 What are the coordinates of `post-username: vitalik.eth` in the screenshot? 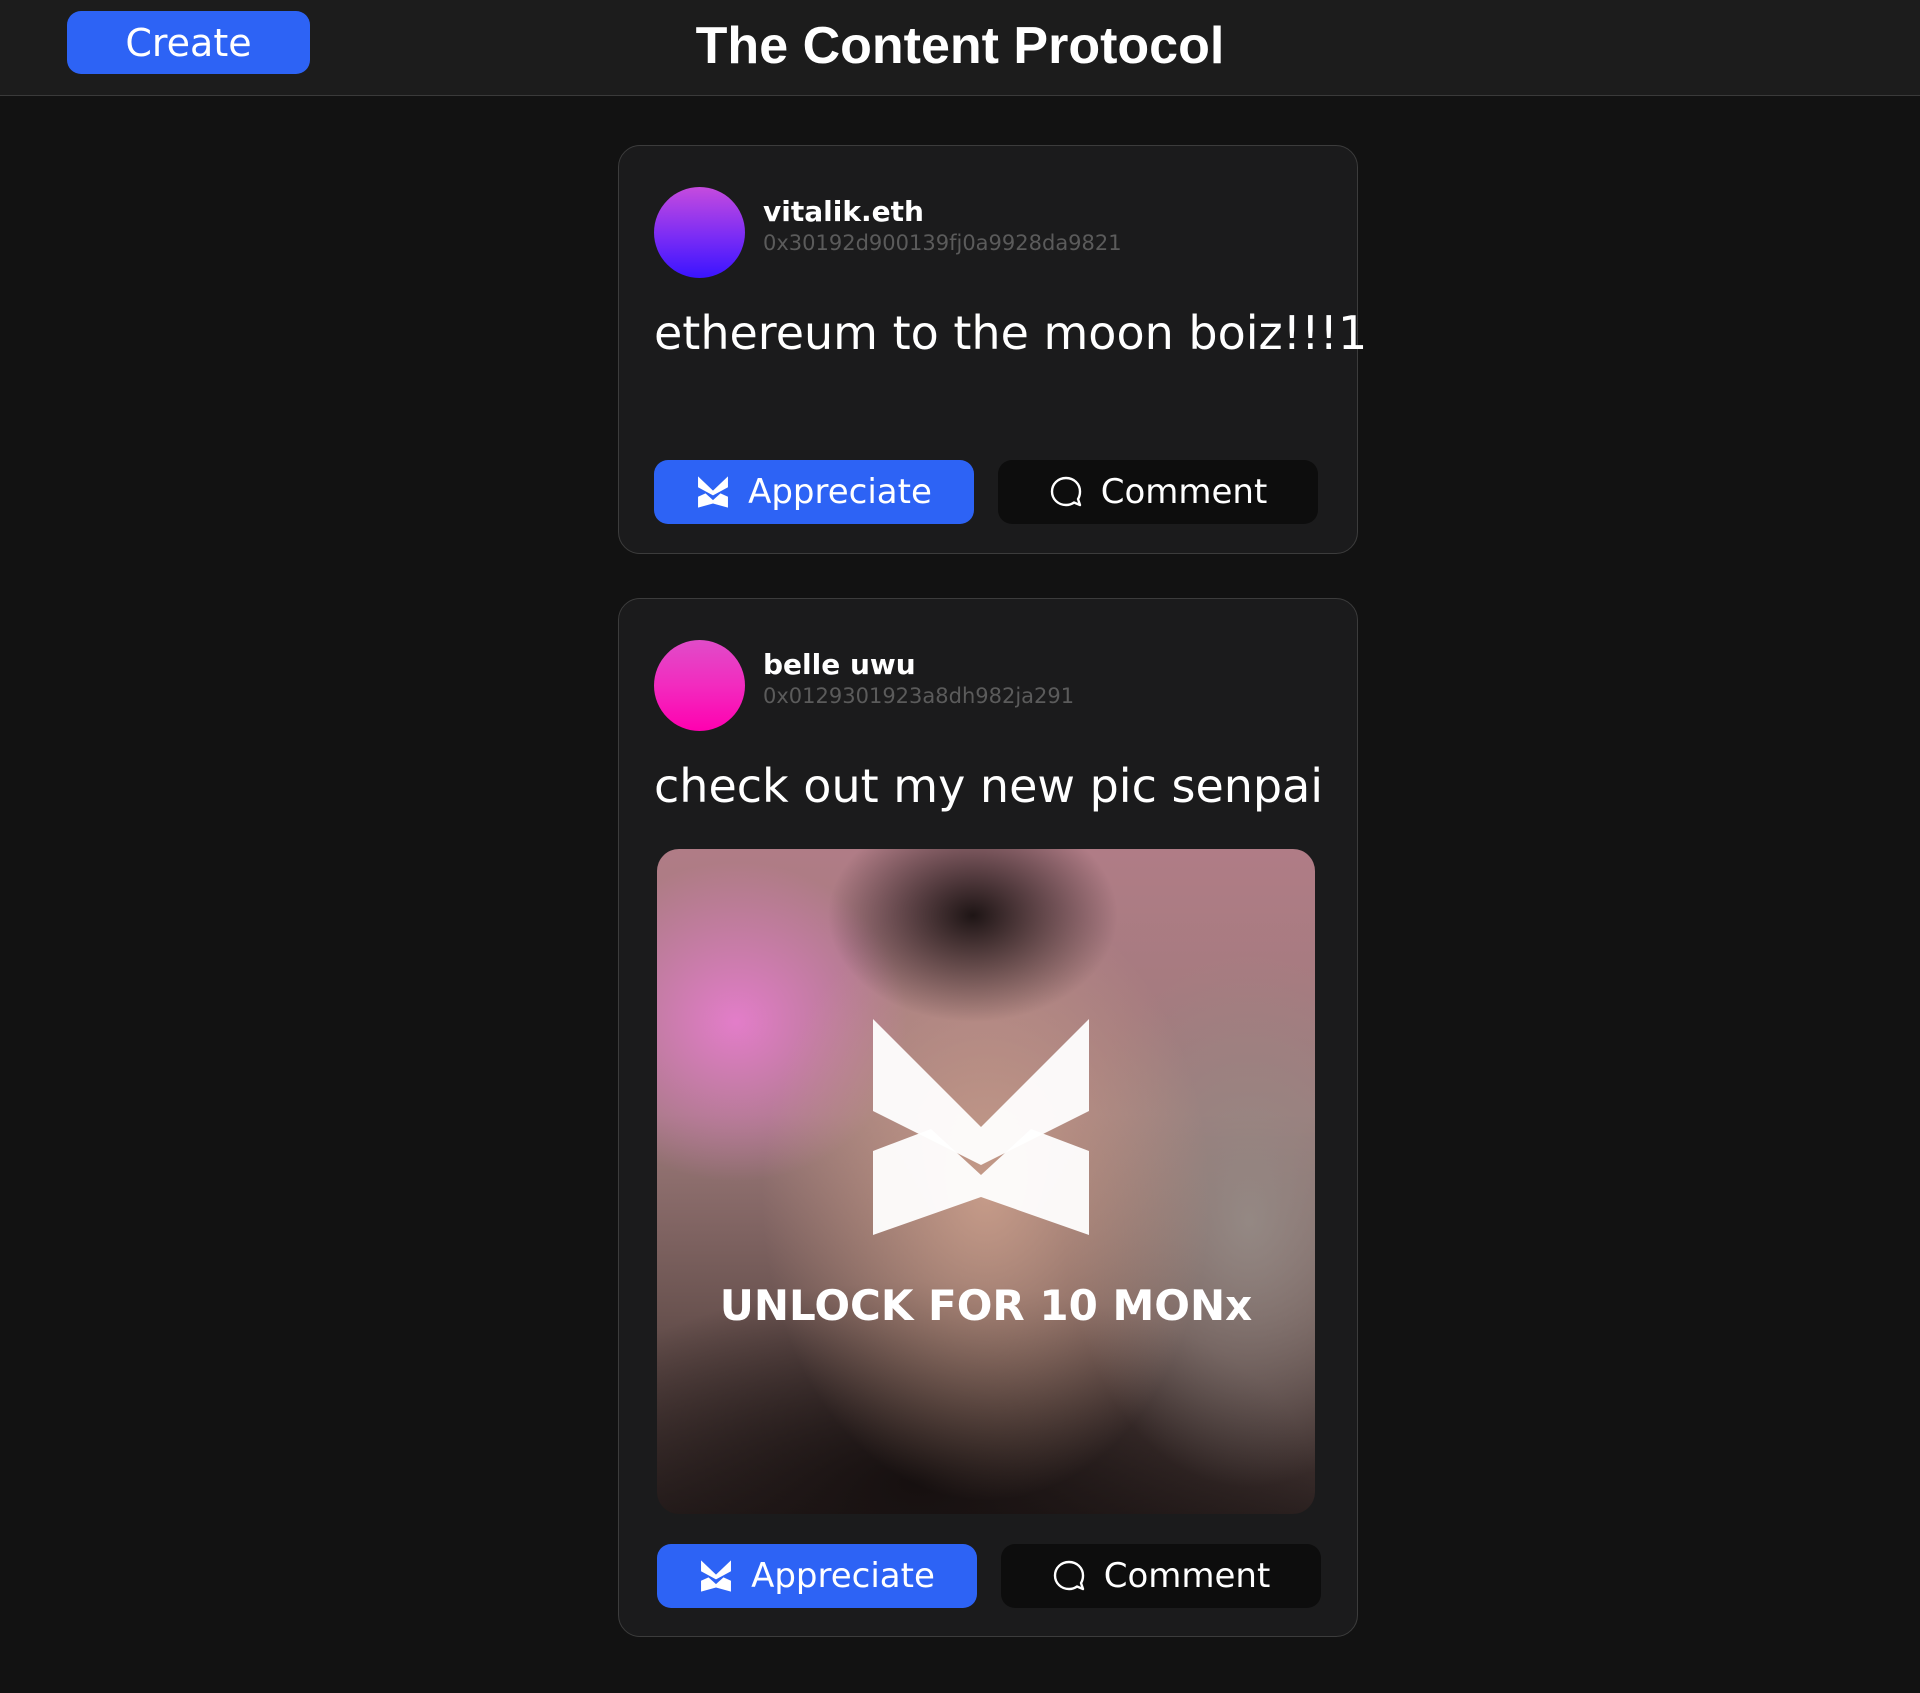 It's located at (843, 211).